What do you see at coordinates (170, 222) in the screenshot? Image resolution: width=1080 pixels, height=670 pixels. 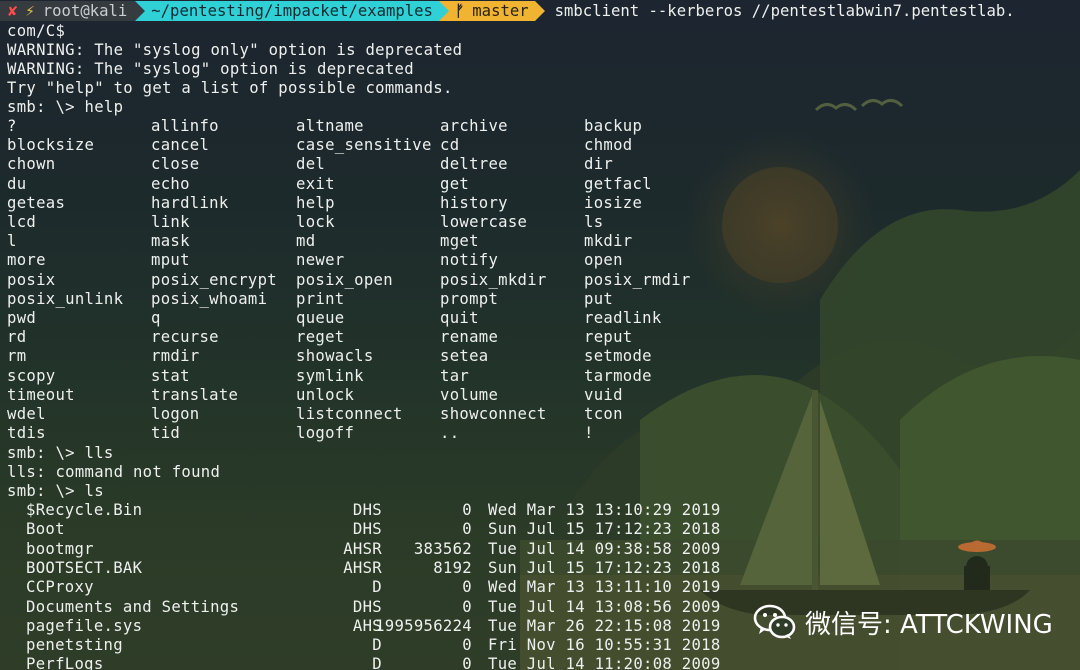 I see `help-command: link` at bounding box center [170, 222].